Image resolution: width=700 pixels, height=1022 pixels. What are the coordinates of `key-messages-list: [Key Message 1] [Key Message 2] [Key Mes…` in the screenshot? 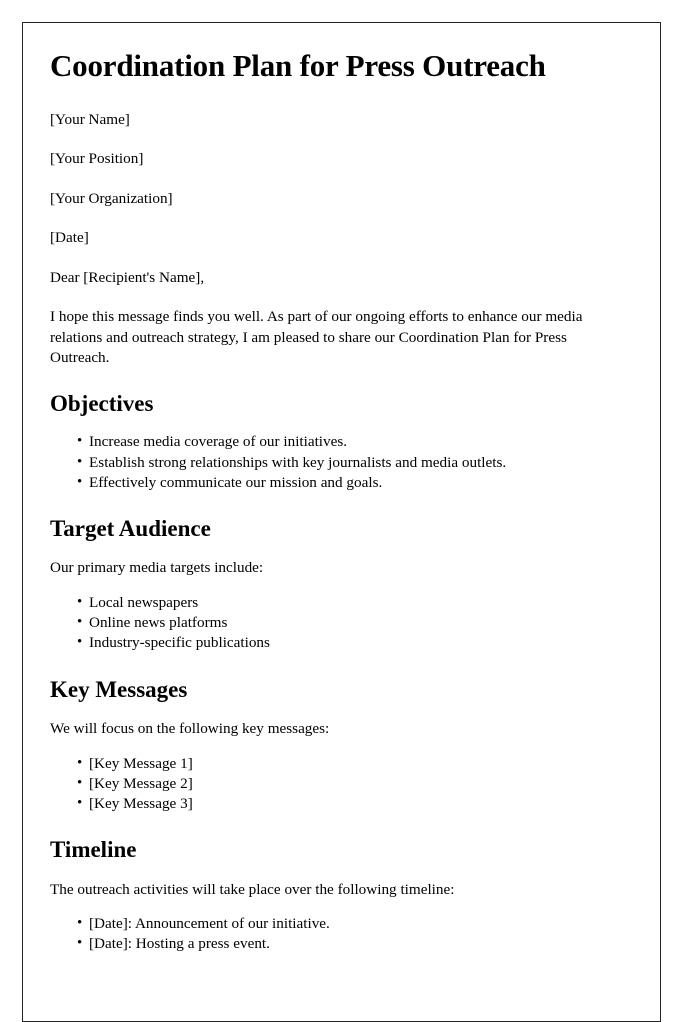 It's located at (341, 785).